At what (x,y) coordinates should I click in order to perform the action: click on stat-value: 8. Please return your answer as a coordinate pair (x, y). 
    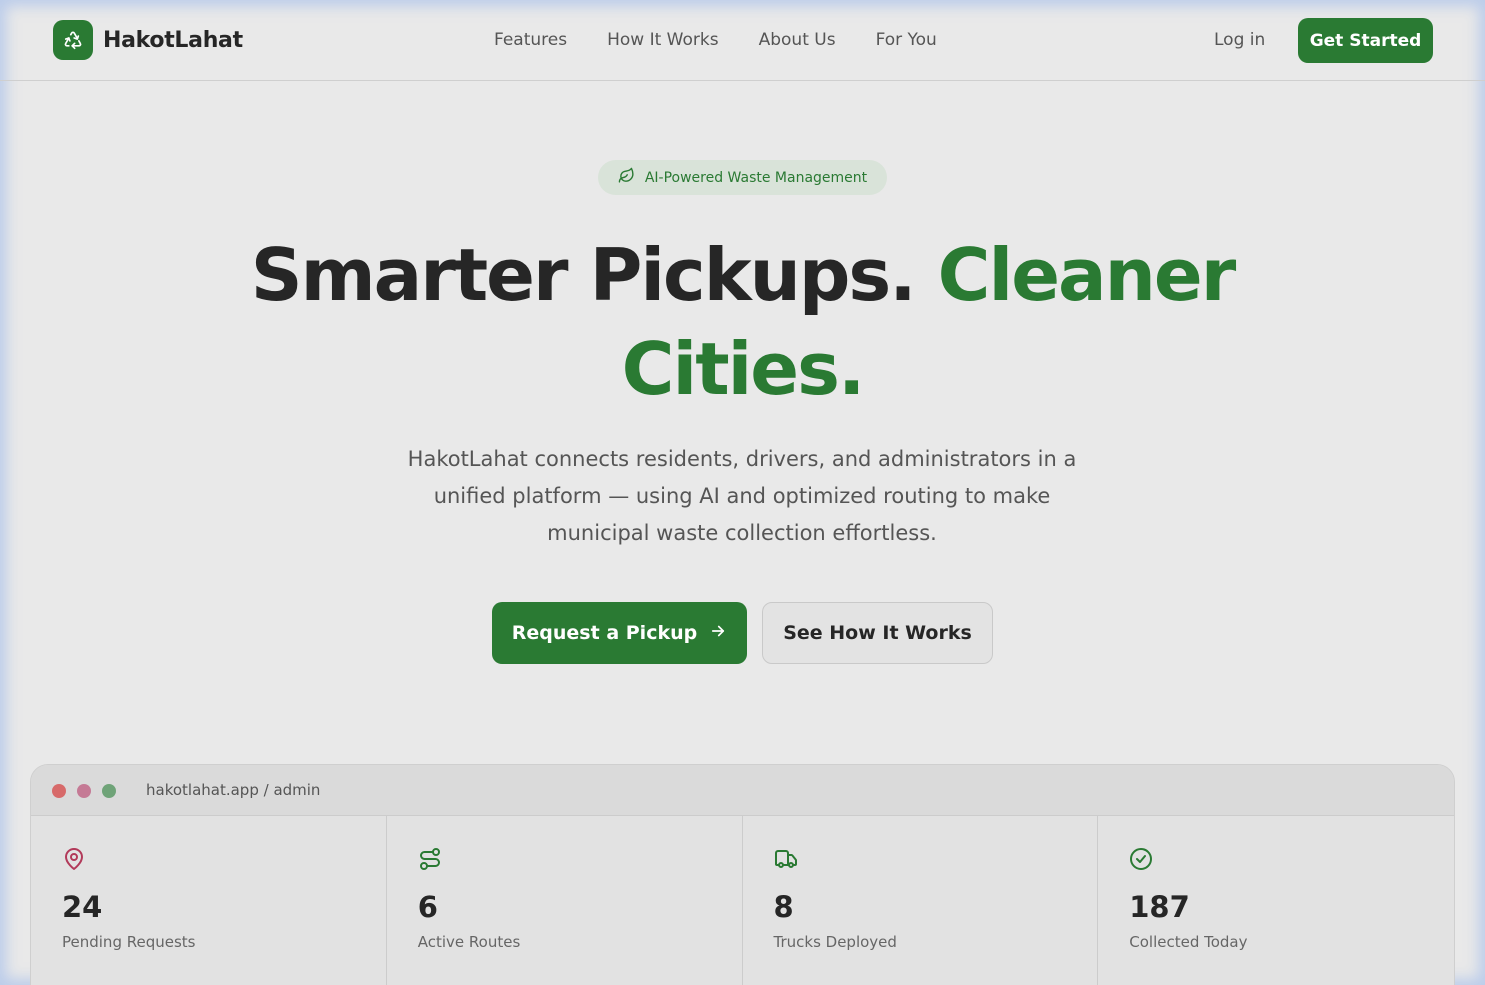
    Looking at the image, I should click on (783, 907).